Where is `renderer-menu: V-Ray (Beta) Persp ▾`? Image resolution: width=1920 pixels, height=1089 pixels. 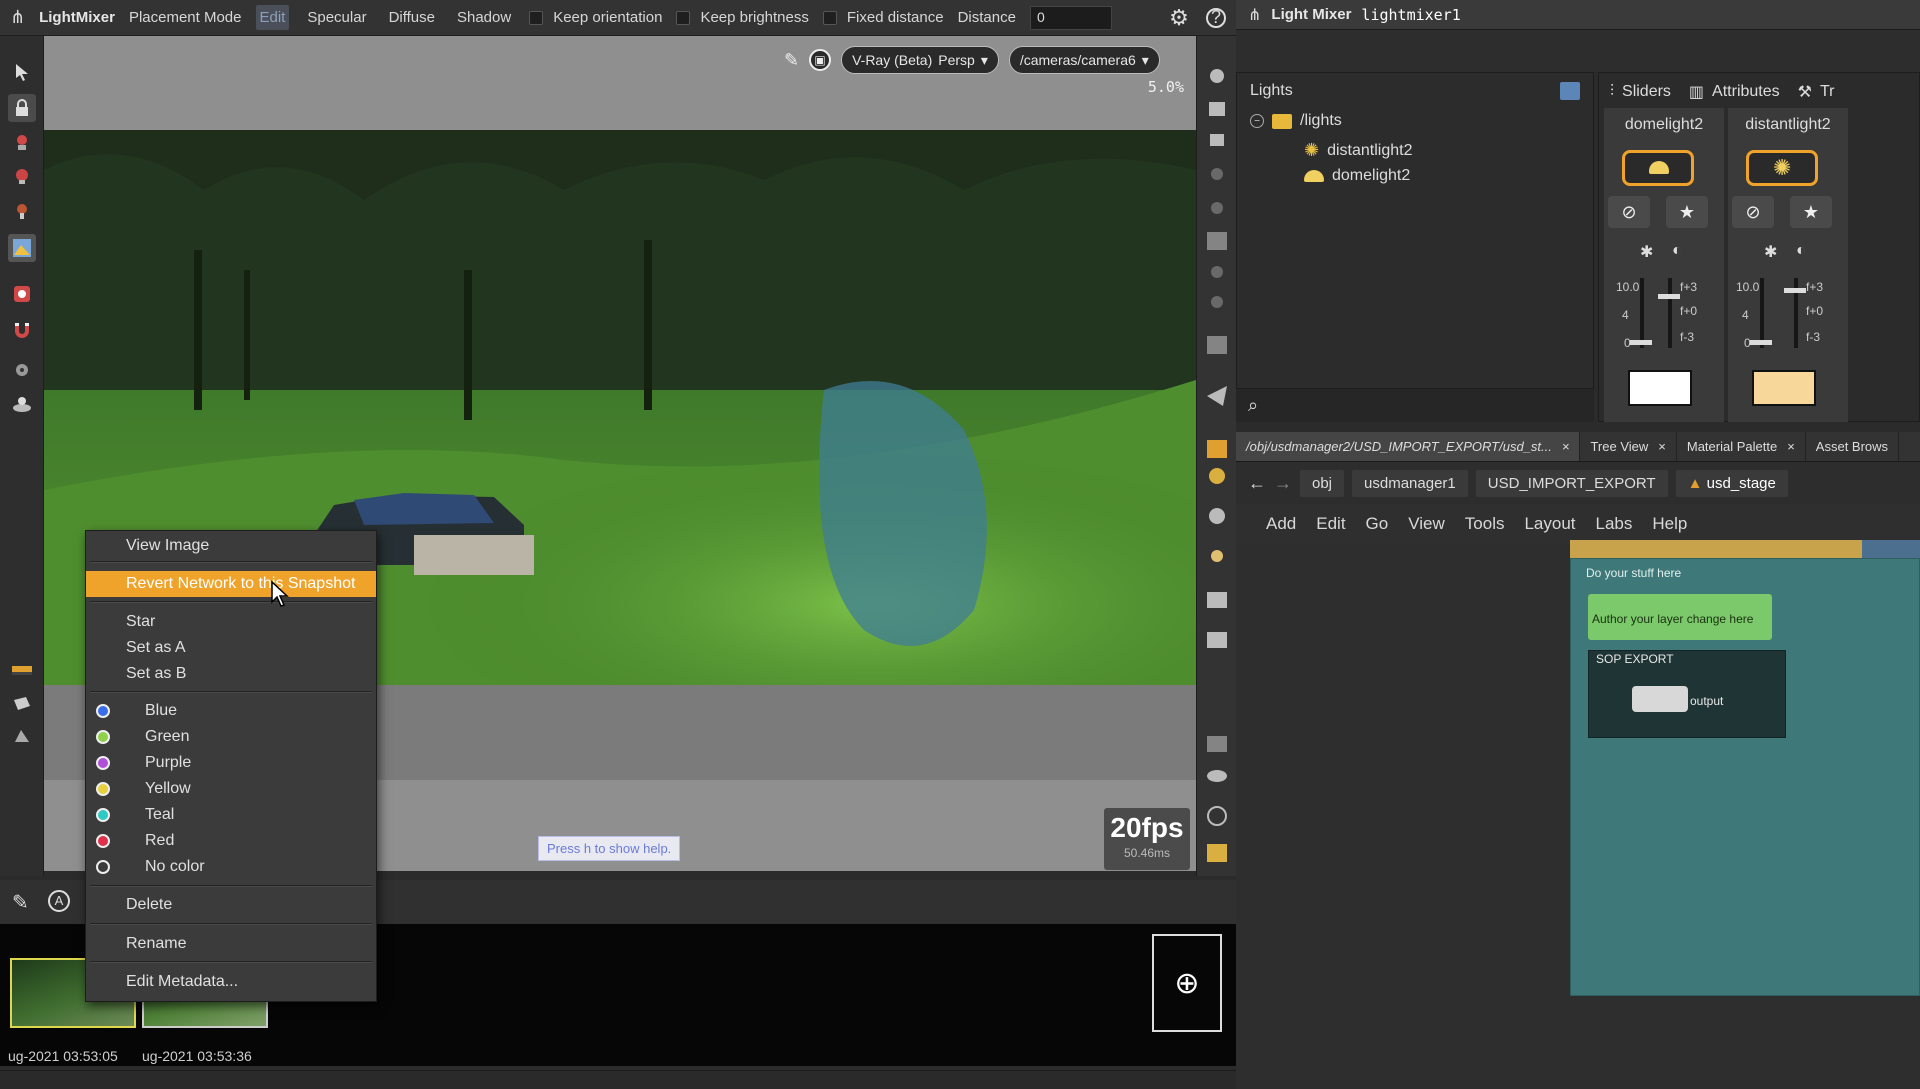
renderer-menu: V-Ray (Beta) Persp ▾ is located at coordinates (920, 60).